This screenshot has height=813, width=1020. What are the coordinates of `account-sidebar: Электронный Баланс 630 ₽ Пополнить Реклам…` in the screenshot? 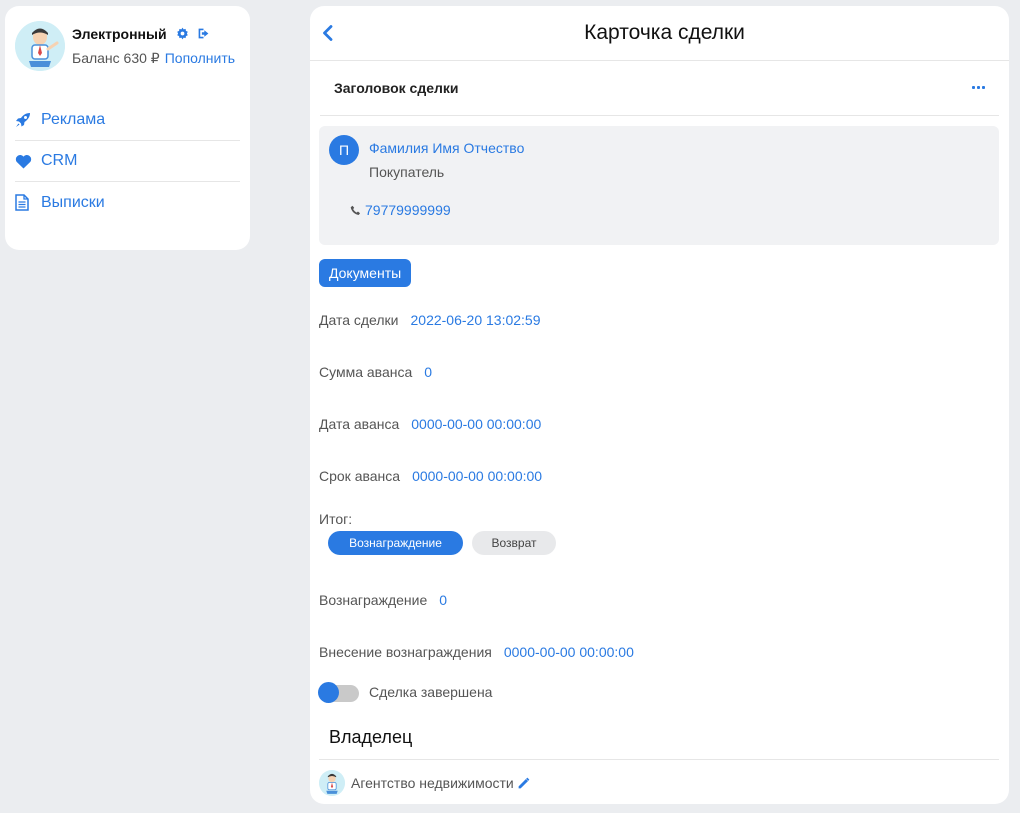 It's located at (127, 128).